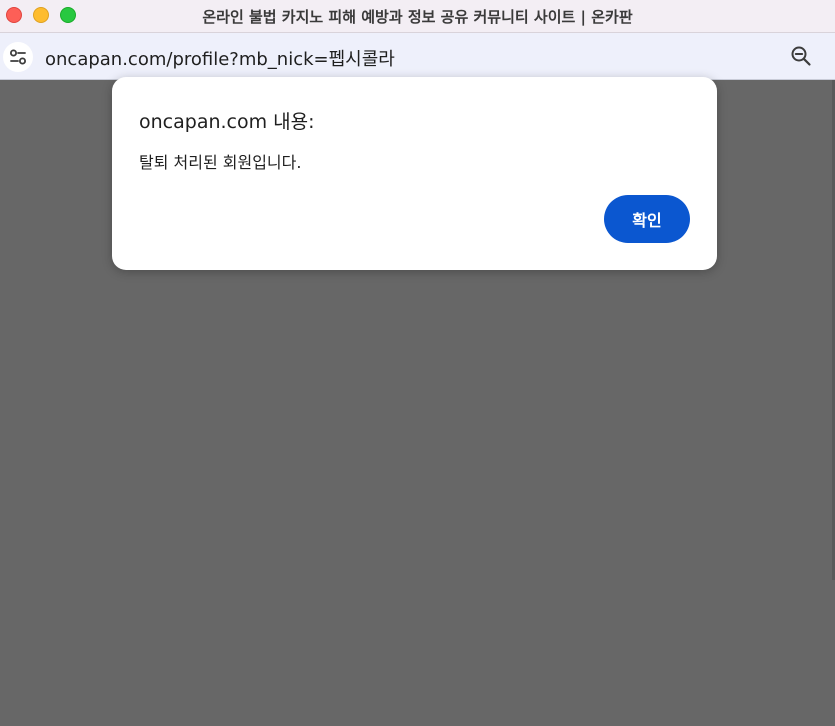 This screenshot has width=835, height=726. Describe the element at coordinates (41, 15) in the screenshot. I see `minimize-window-button` at that location.